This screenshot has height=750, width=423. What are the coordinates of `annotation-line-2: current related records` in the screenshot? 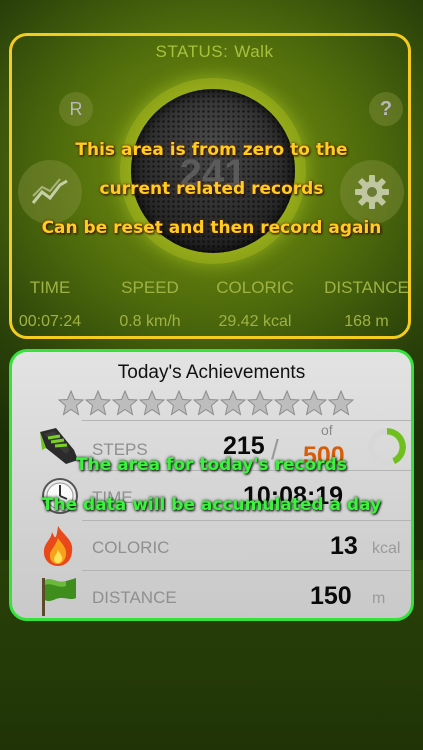 It's located at (211, 189).